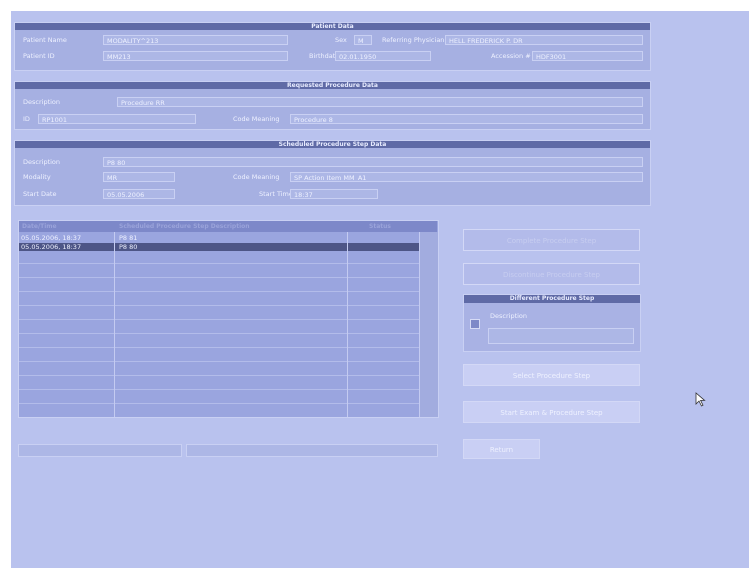 This screenshot has width=749, height=568. Describe the element at coordinates (332, 144) in the screenshot. I see `scheduled-procedure-title: Scheduled Procedure Step Data` at that location.